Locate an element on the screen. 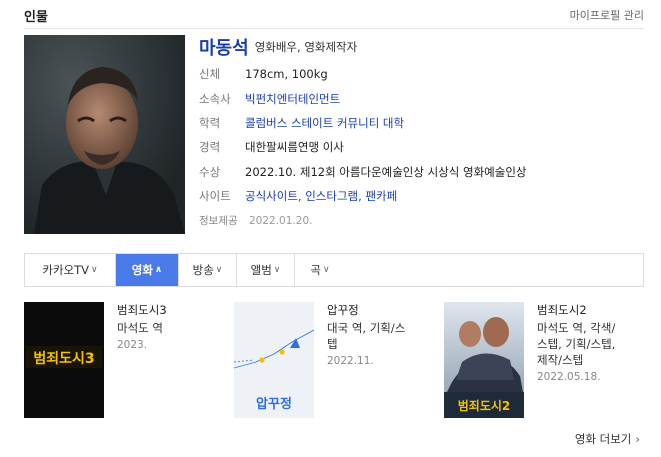  person-name: 마동석 is located at coordinates (224, 48).